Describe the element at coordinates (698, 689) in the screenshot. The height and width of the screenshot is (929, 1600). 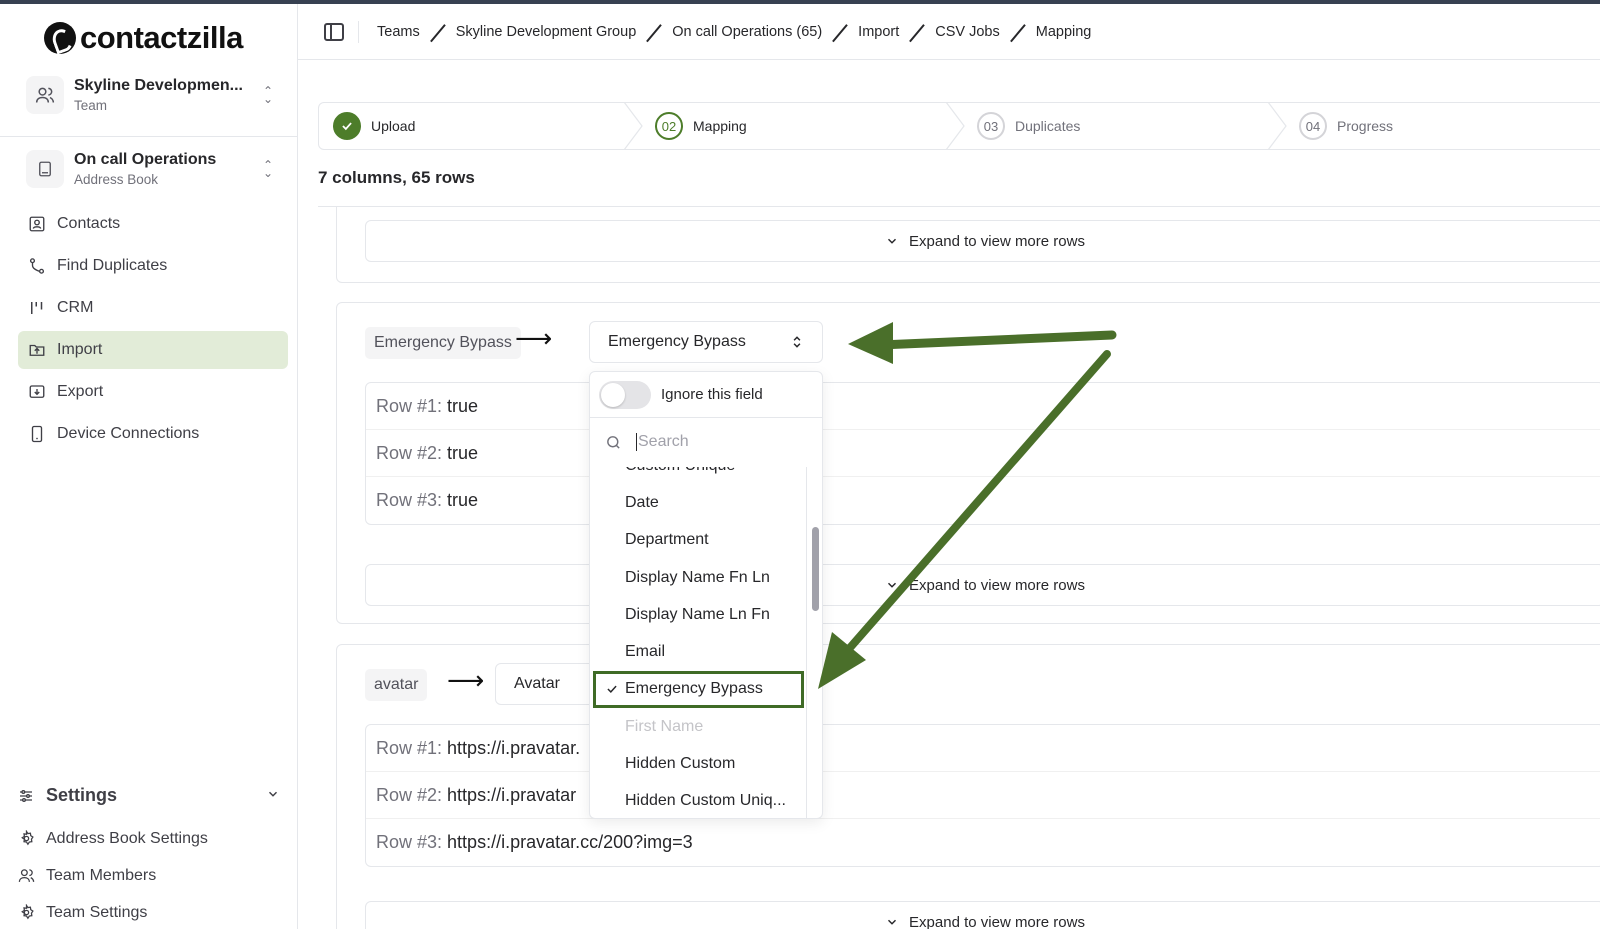
I see `option-emergency-bypass: Emergency Bypass` at that location.